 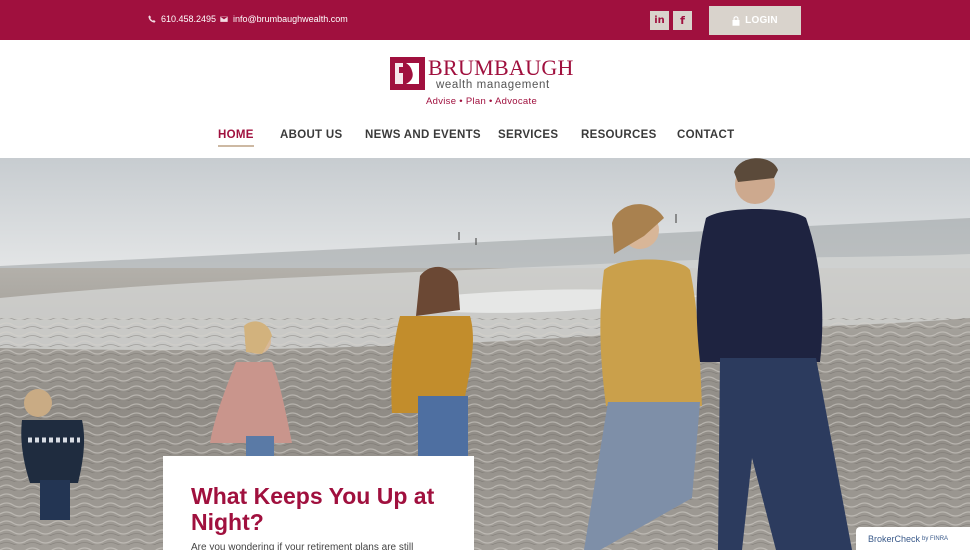 What do you see at coordinates (224, 19) in the screenshot?
I see `email-icon` at bounding box center [224, 19].